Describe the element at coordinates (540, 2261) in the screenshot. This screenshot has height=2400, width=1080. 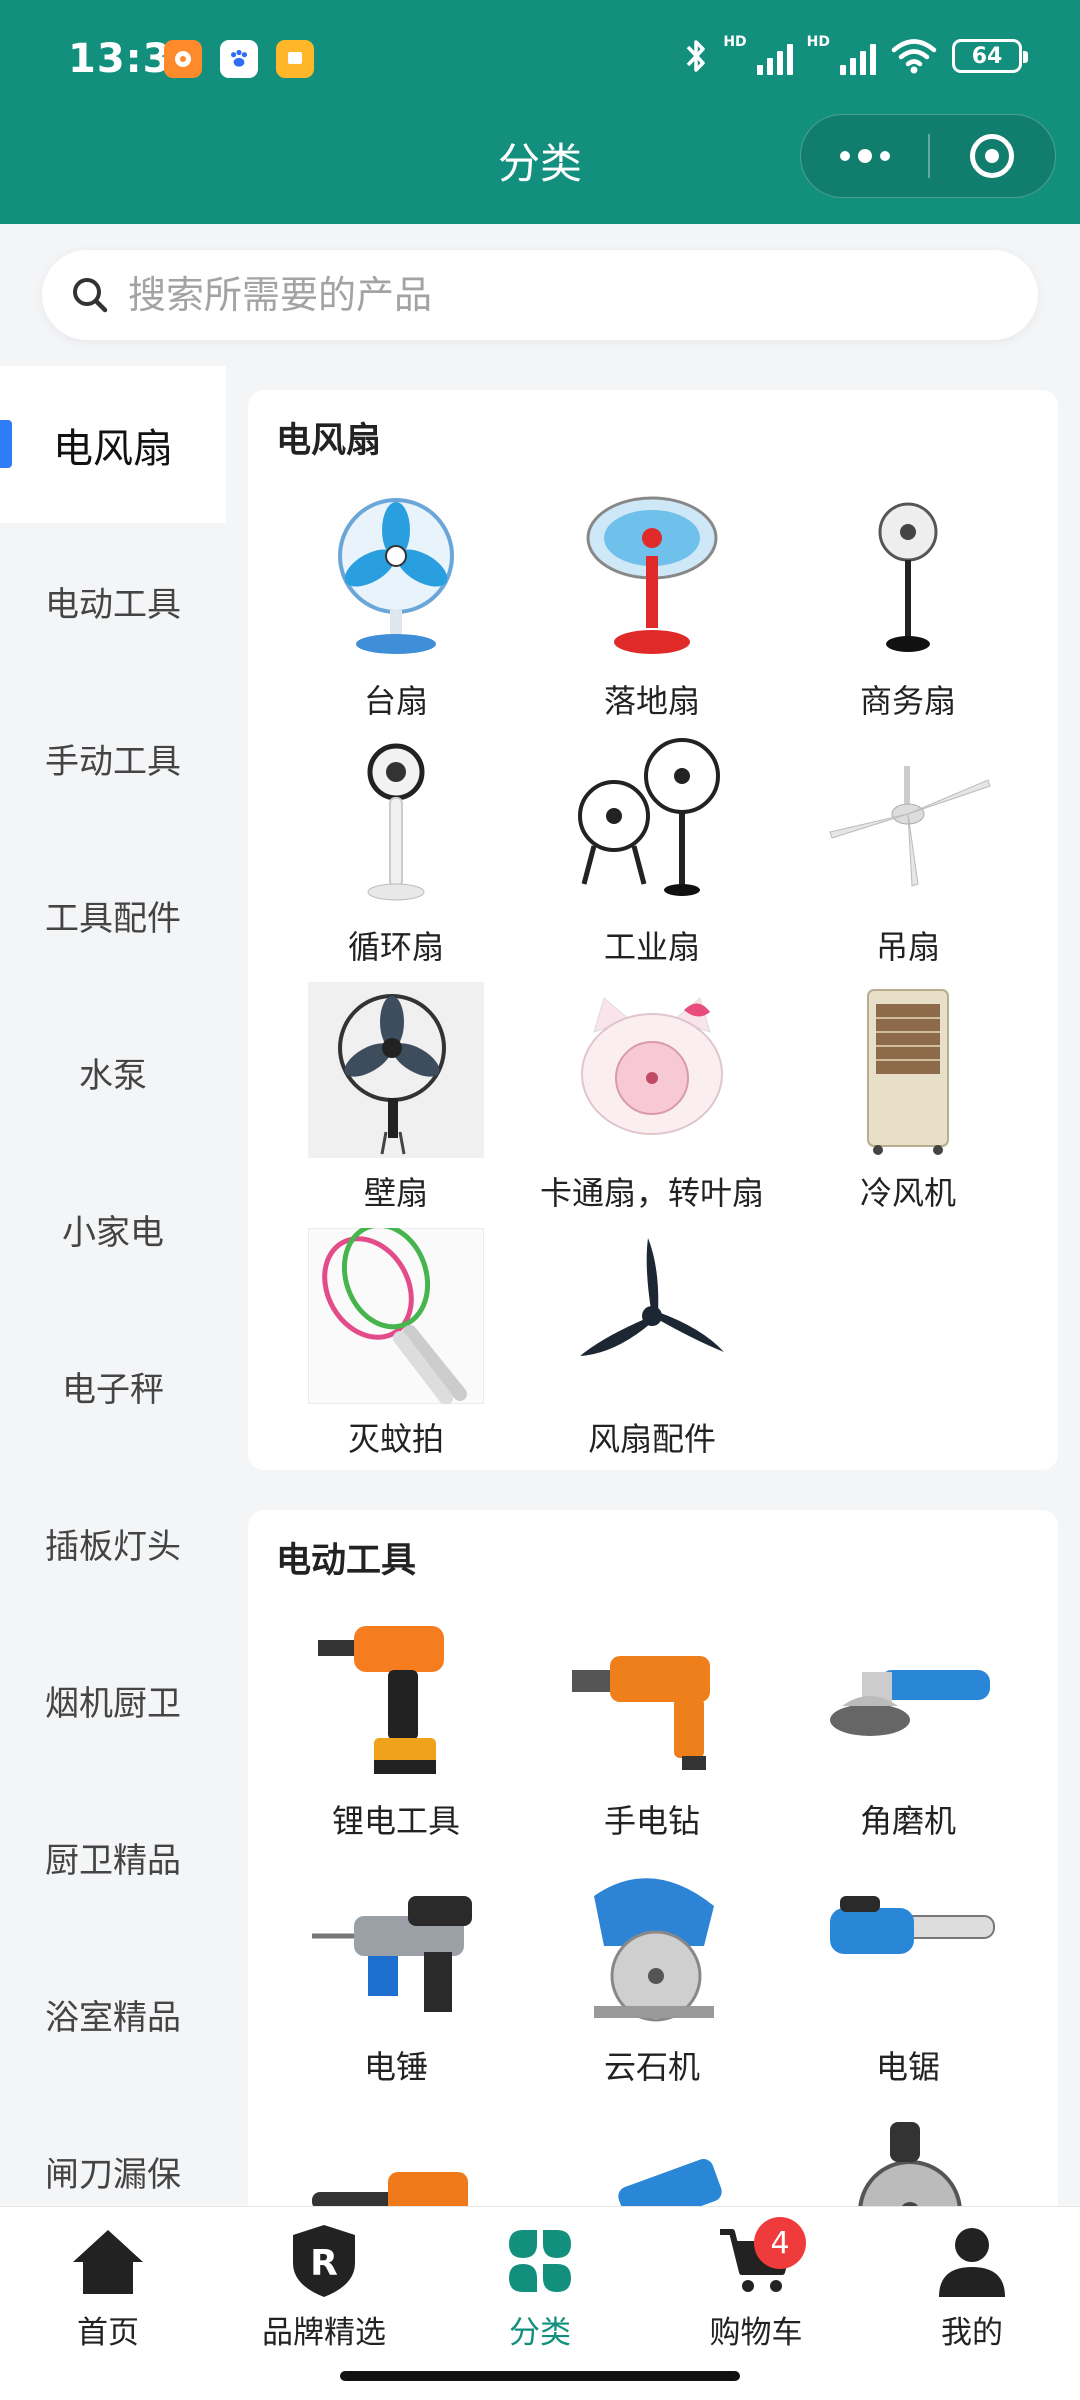
I see `category-icon` at that location.